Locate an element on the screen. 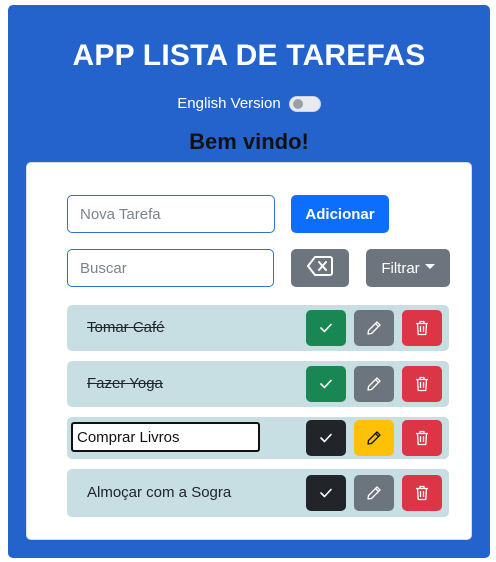 The width and height of the screenshot is (496, 562). task-row-editing is located at coordinates (258, 438).